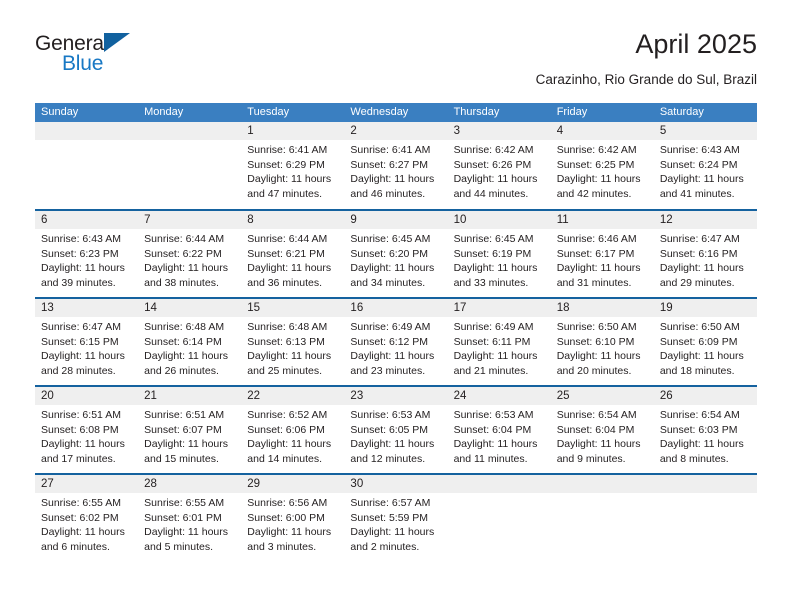  Describe the element at coordinates (284, 193) in the screenshot. I see `daylight-duration-line2: and 47 minutes.` at that location.